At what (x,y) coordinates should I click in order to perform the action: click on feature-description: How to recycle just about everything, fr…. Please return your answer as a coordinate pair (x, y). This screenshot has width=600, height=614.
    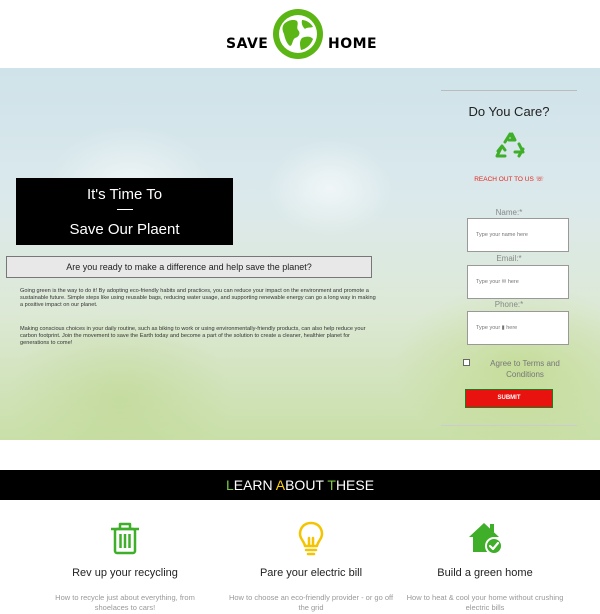
    Looking at the image, I should click on (125, 602).